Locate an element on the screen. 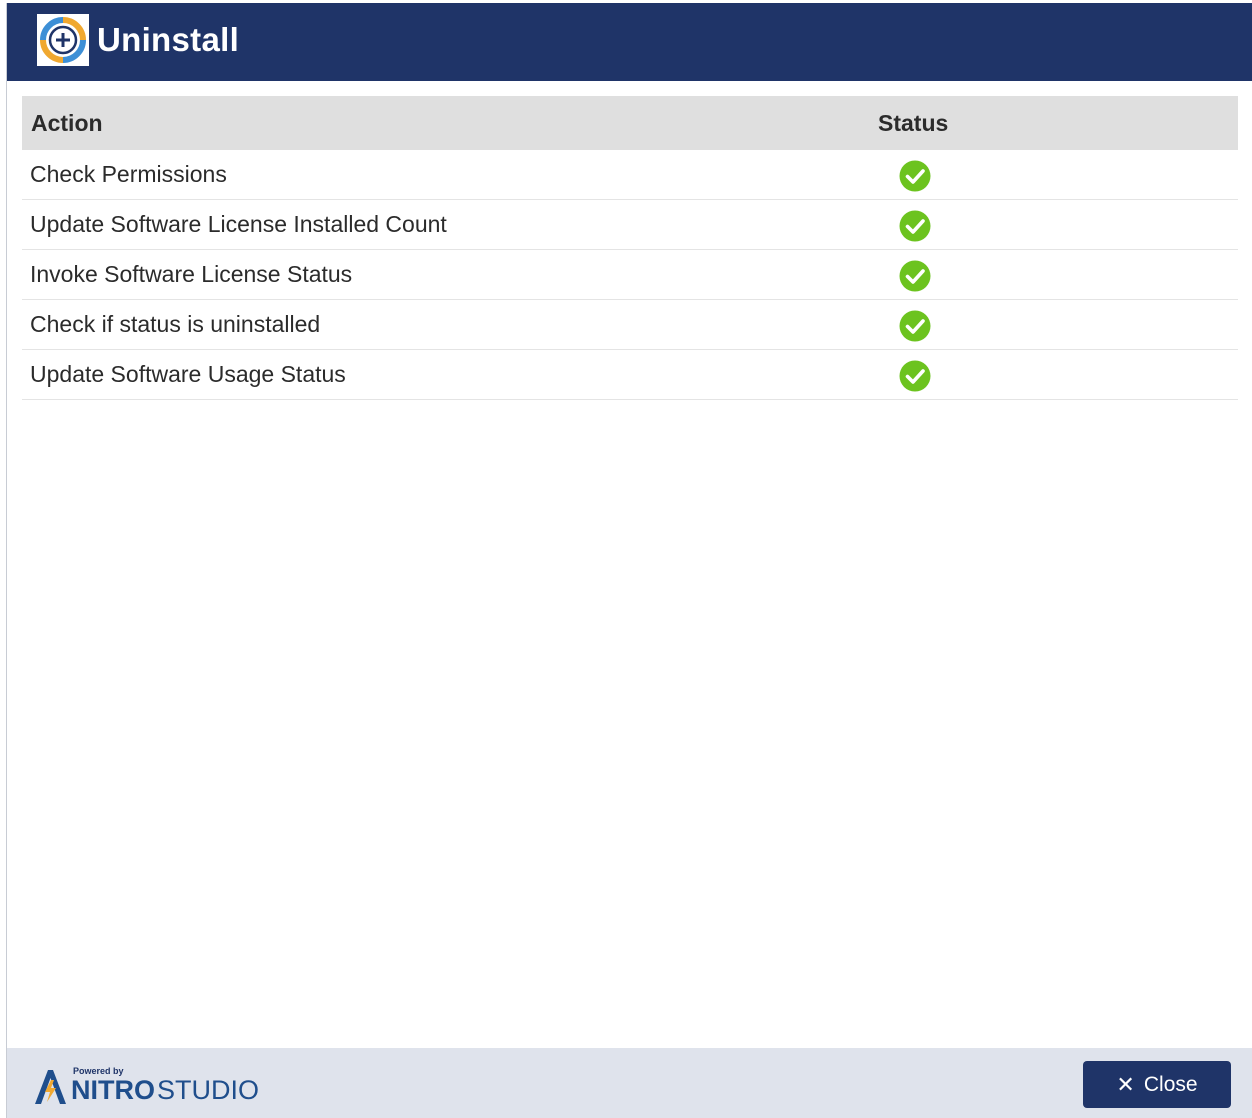 The height and width of the screenshot is (1118, 1252). action-cell: Update Software Usage Status is located at coordinates (188, 374).